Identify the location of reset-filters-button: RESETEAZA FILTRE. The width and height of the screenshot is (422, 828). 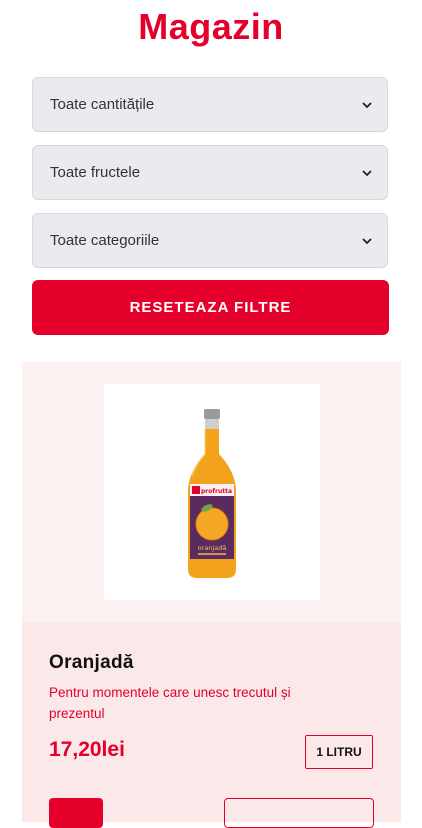
(210, 307).